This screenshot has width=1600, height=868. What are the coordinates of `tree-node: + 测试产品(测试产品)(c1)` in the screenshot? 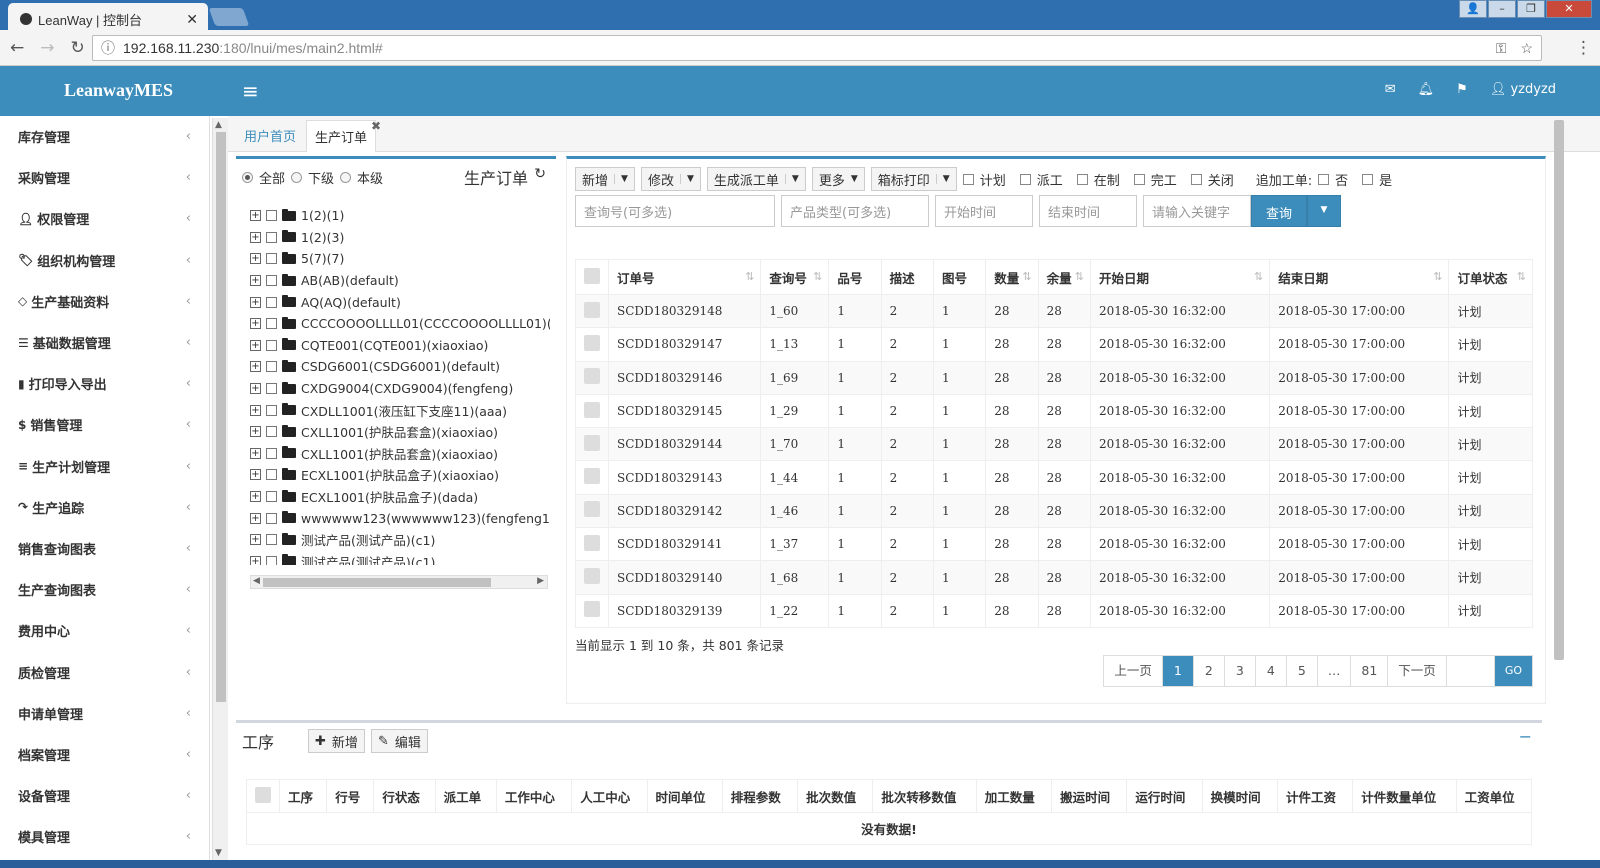 It's located at (400, 558).